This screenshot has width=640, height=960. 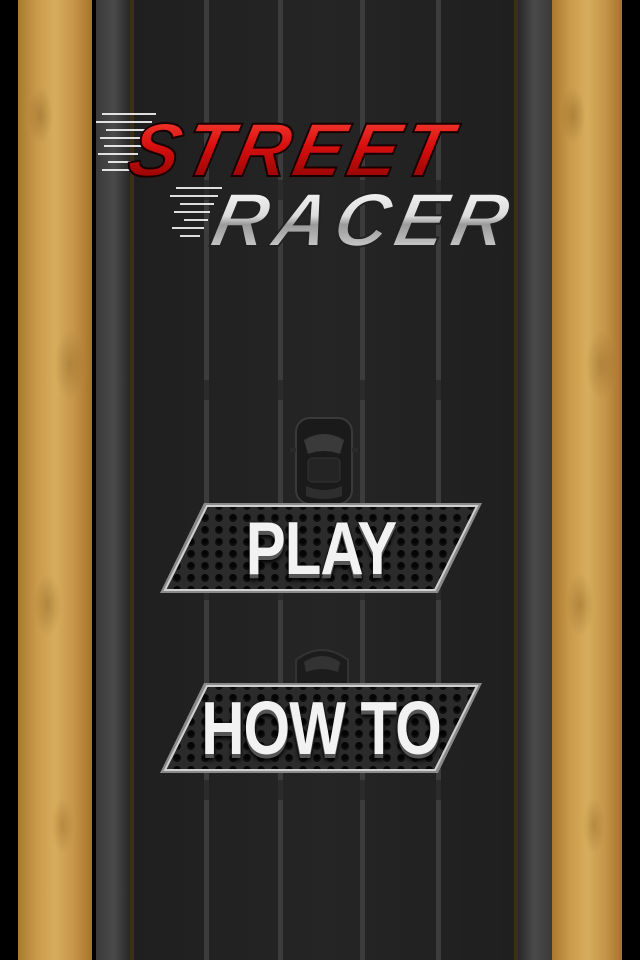 What do you see at coordinates (364, 217) in the screenshot?
I see `logo-line-racer: RACER` at bounding box center [364, 217].